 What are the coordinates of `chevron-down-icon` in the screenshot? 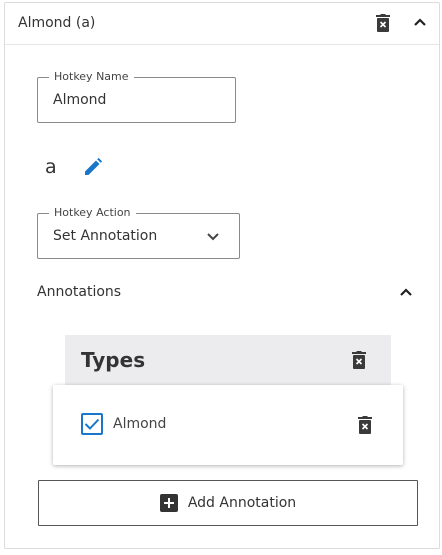 It's located at (213, 237).